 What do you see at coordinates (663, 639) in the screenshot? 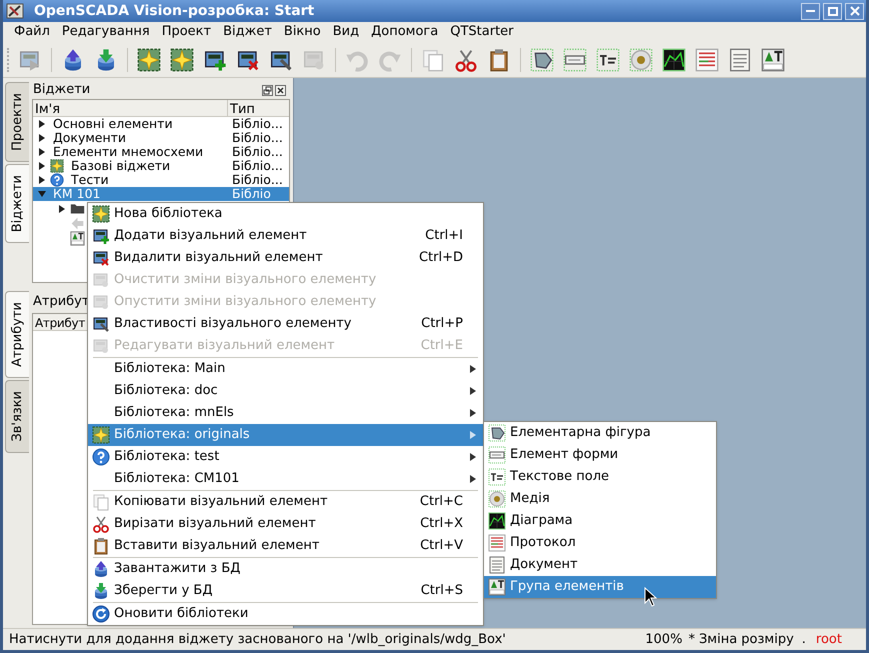
I see `zoom-level: 100%` at bounding box center [663, 639].